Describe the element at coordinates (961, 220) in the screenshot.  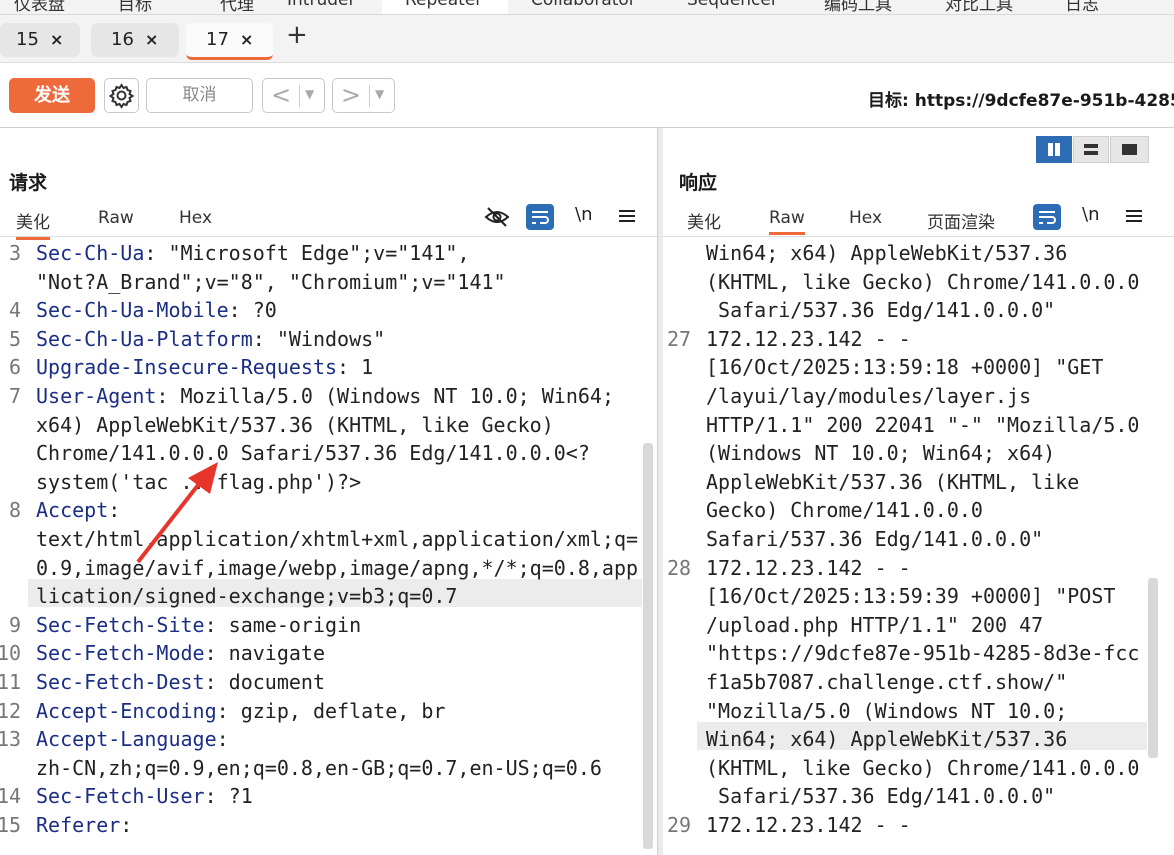
I see `tab-render: 页面渲染` at that location.